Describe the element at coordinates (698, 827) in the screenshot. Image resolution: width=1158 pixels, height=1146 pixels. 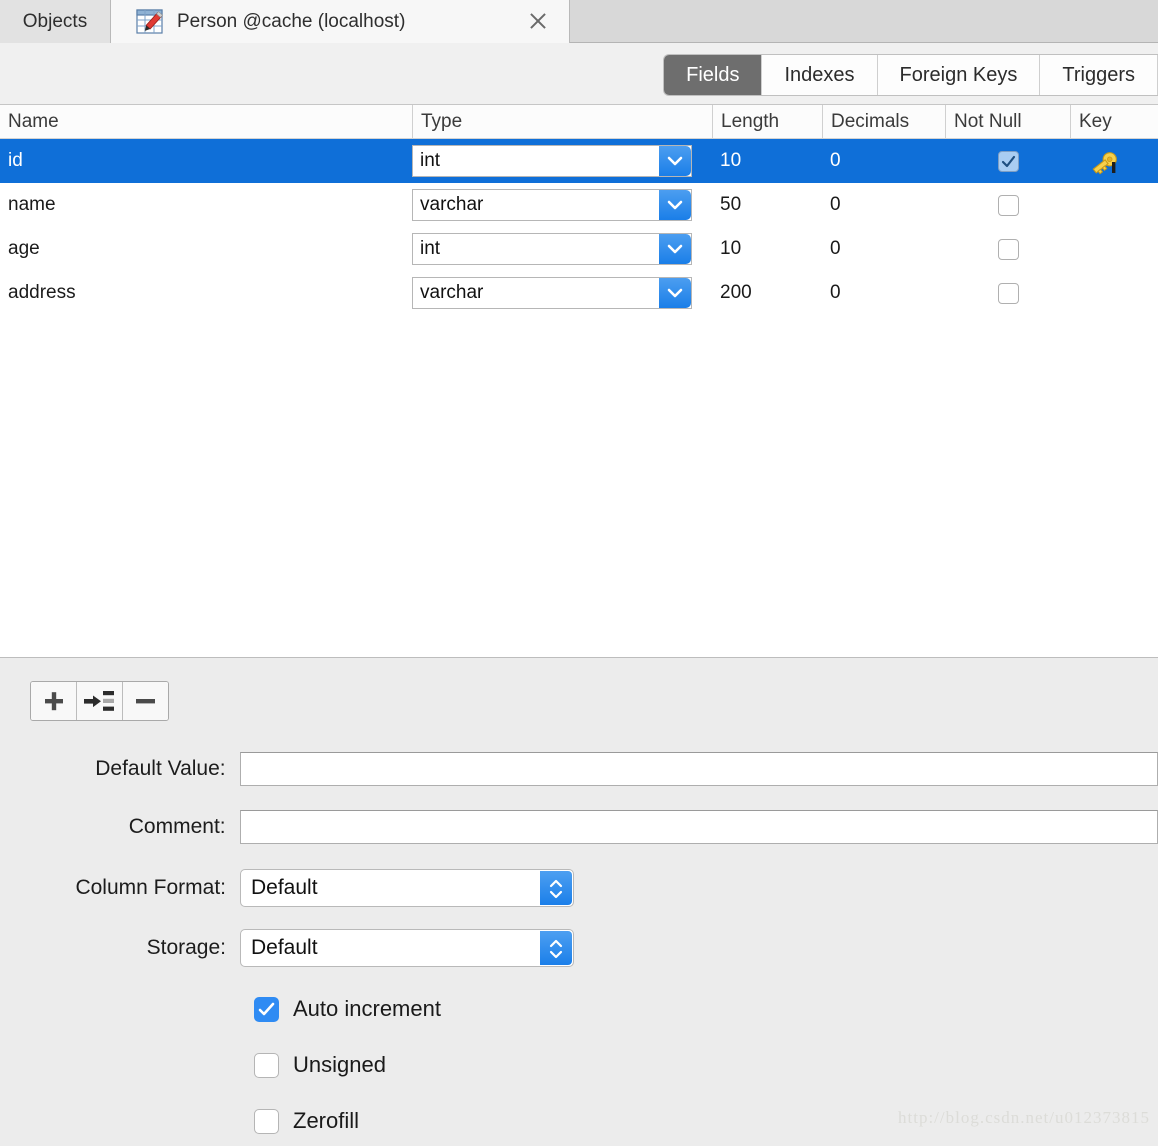
I see `comment-input` at that location.